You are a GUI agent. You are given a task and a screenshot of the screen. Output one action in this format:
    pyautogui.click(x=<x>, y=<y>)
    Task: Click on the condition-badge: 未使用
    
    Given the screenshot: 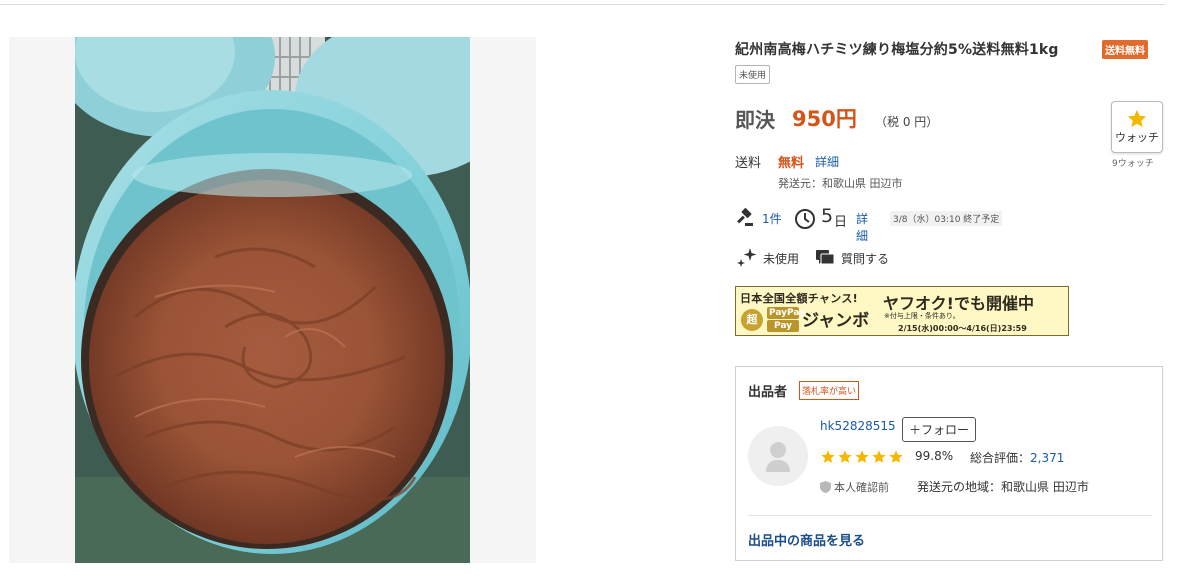 What is the action you would take?
    pyautogui.click(x=753, y=74)
    